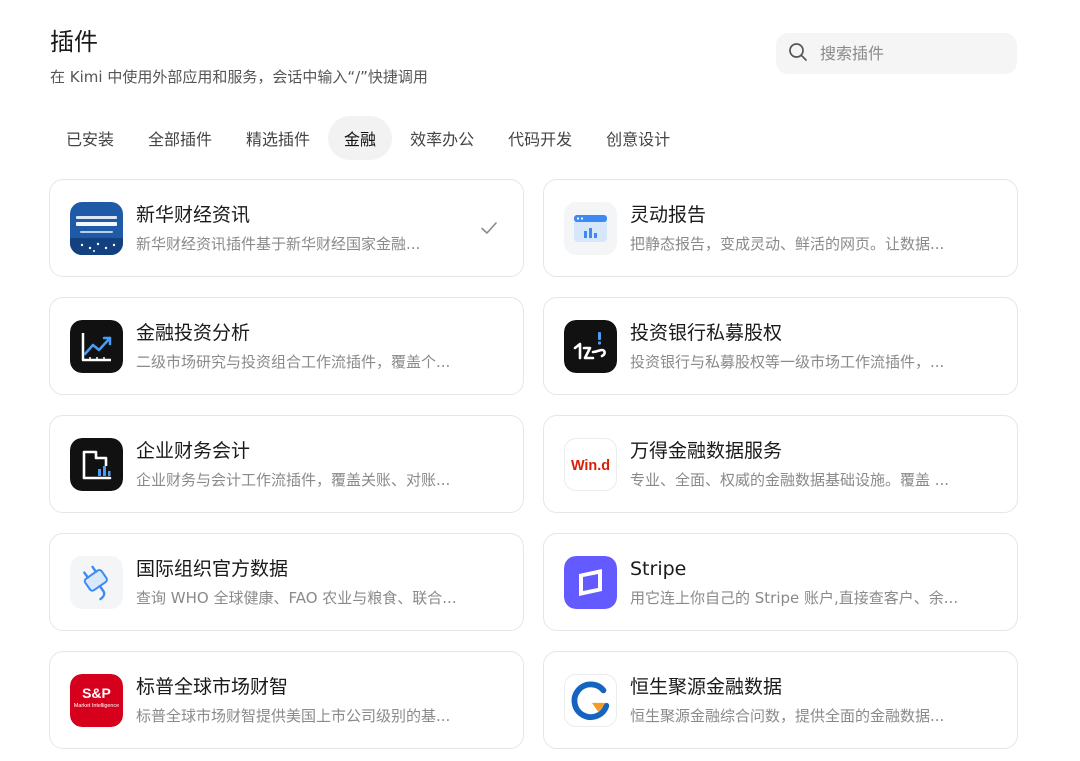 The image size is (1080, 761). What do you see at coordinates (798, 54) in the screenshot?
I see `search-icon` at bounding box center [798, 54].